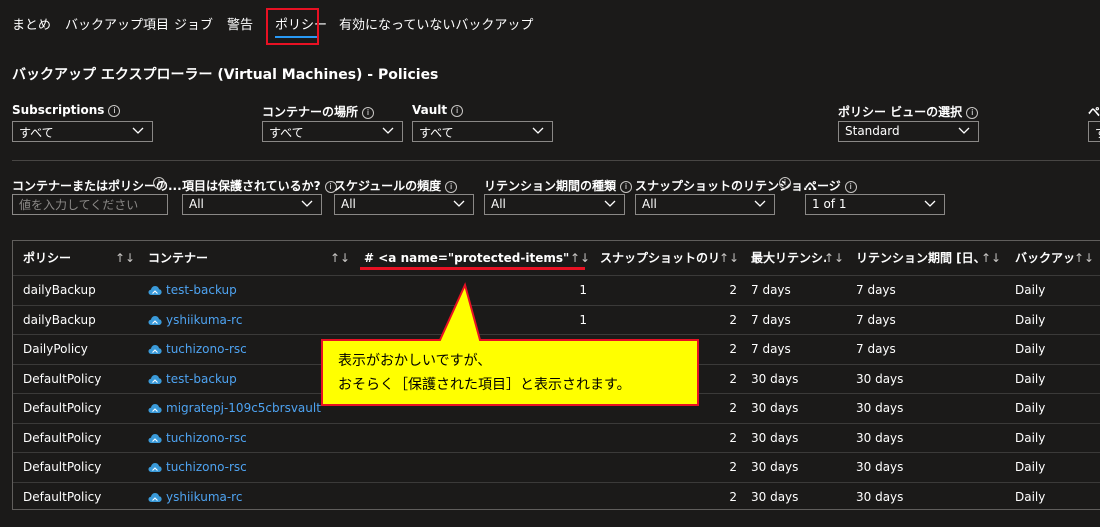 The image size is (1100, 527). I want to click on callout-line-2: おそらく［保護された項目］と表示されます。, so click(484, 385).